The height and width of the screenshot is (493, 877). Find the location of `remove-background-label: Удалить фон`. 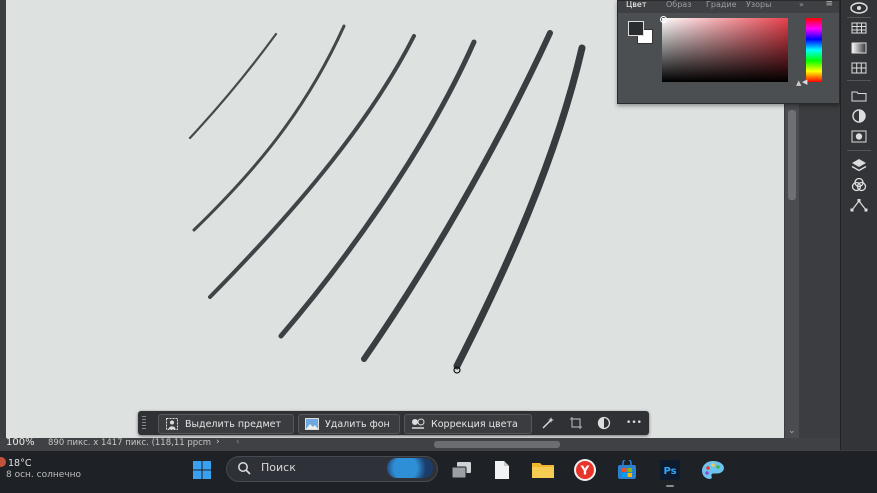

remove-background-label: Удалить фон is located at coordinates (357, 424).